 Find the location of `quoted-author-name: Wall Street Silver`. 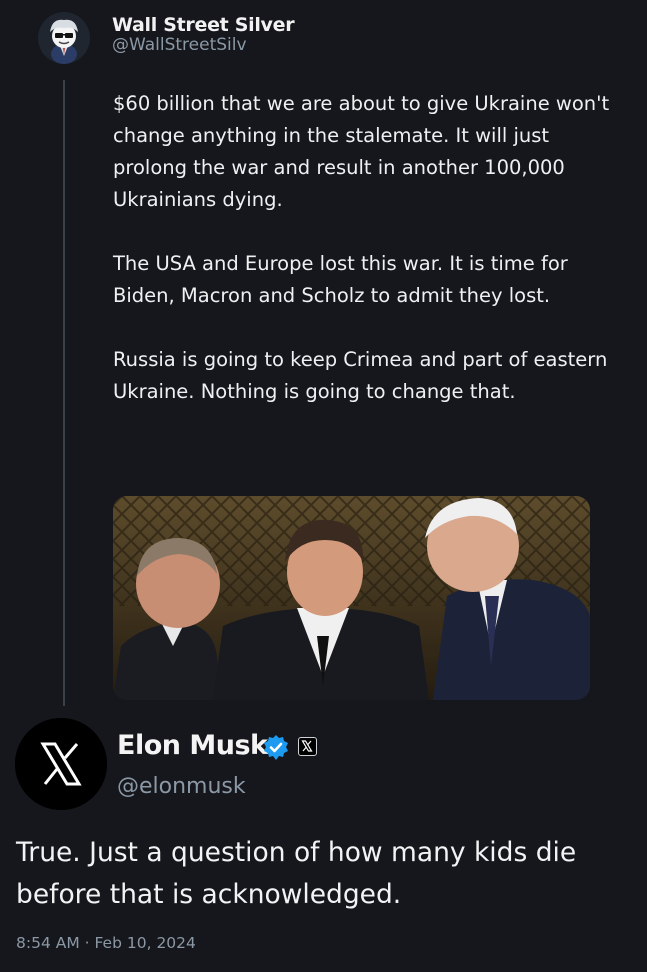

quoted-author-name: Wall Street Silver is located at coordinates (203, 25).